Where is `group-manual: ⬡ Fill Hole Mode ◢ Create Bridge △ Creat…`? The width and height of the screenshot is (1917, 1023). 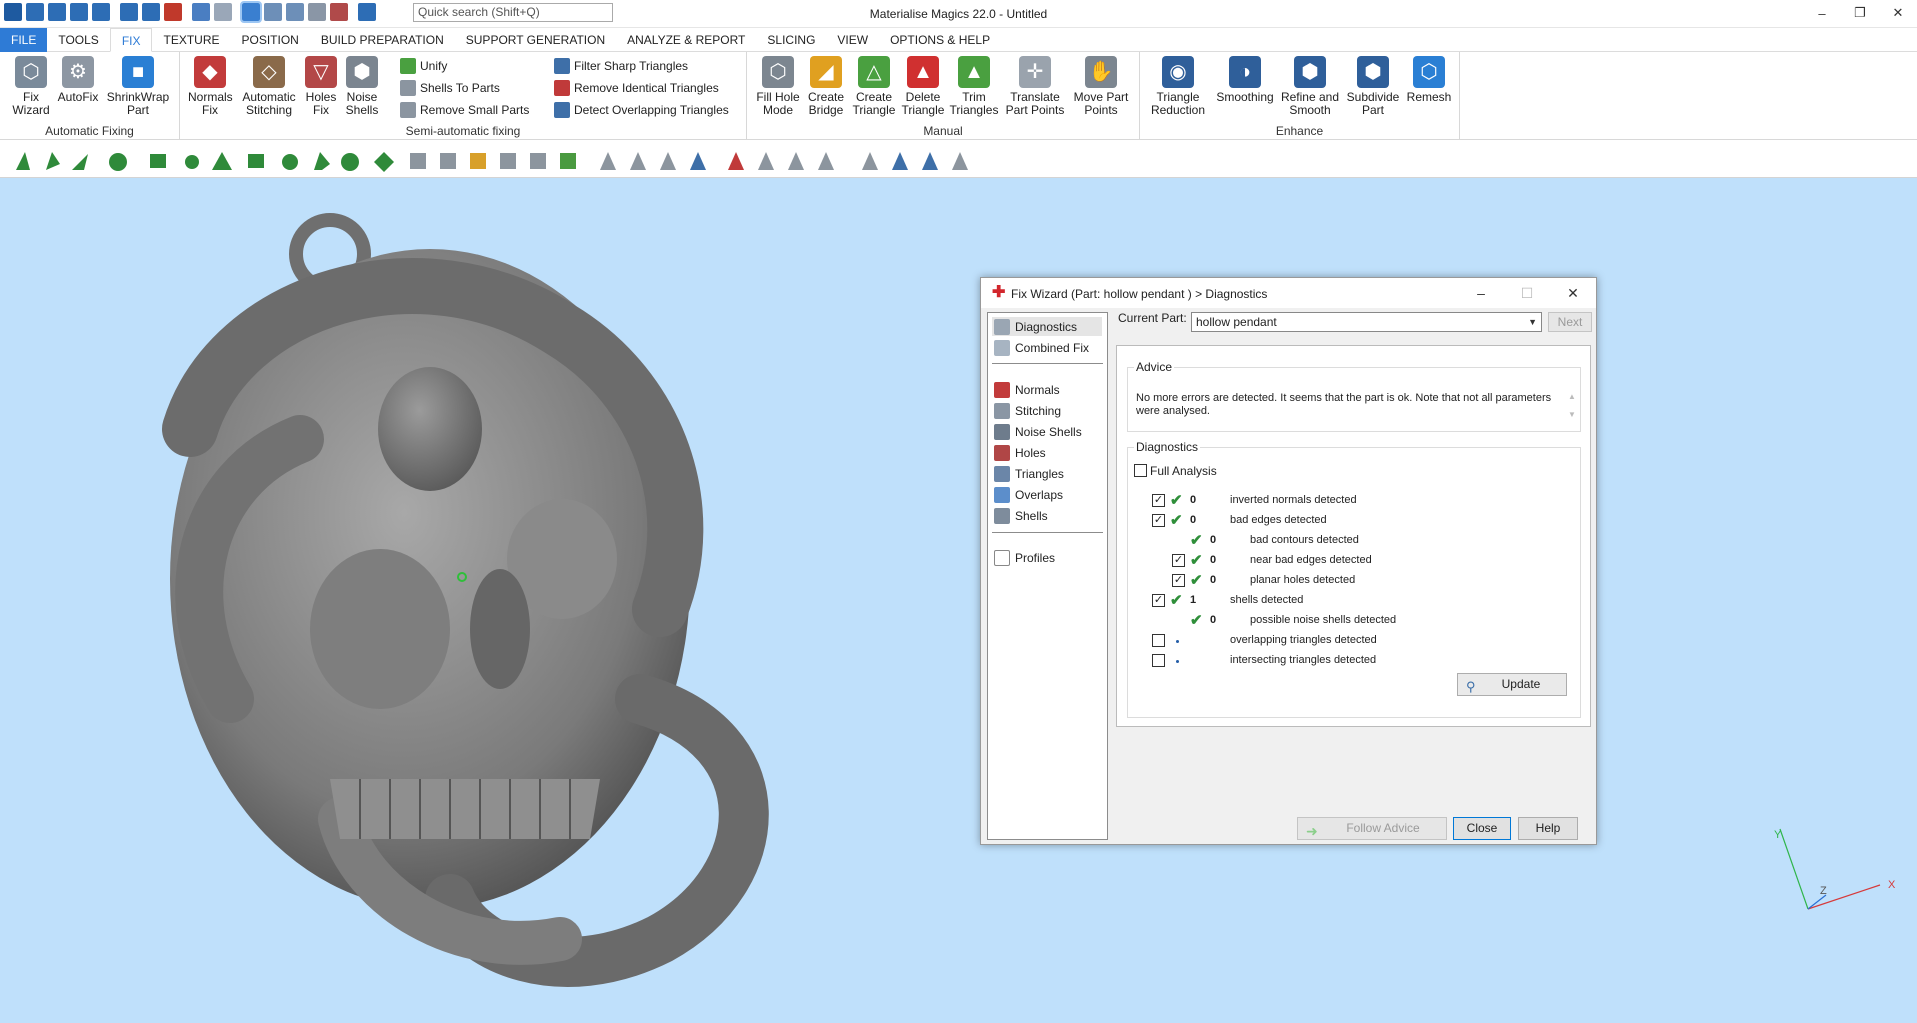 group-manual: ⬡ Fill Hole Mode ◢ Create Bridge △ Creat… is located at coordinates (943, 96).